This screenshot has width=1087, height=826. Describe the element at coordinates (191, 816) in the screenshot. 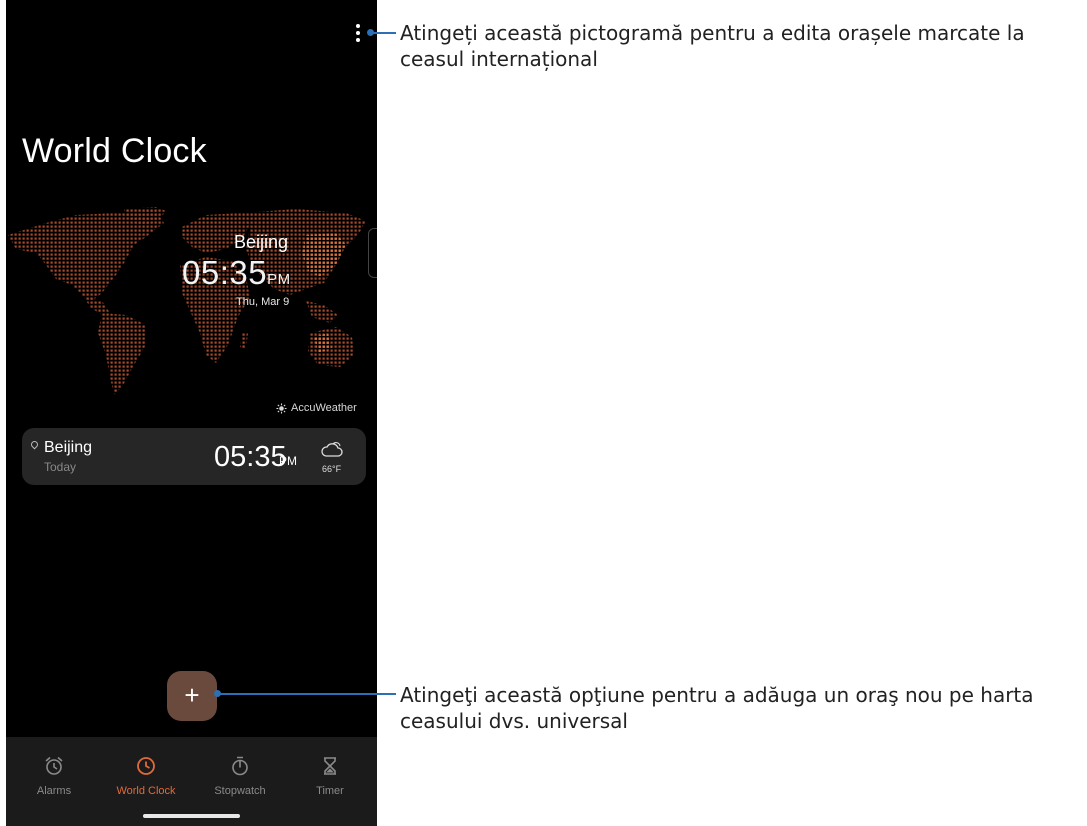

I see `home-indicator` at that location.